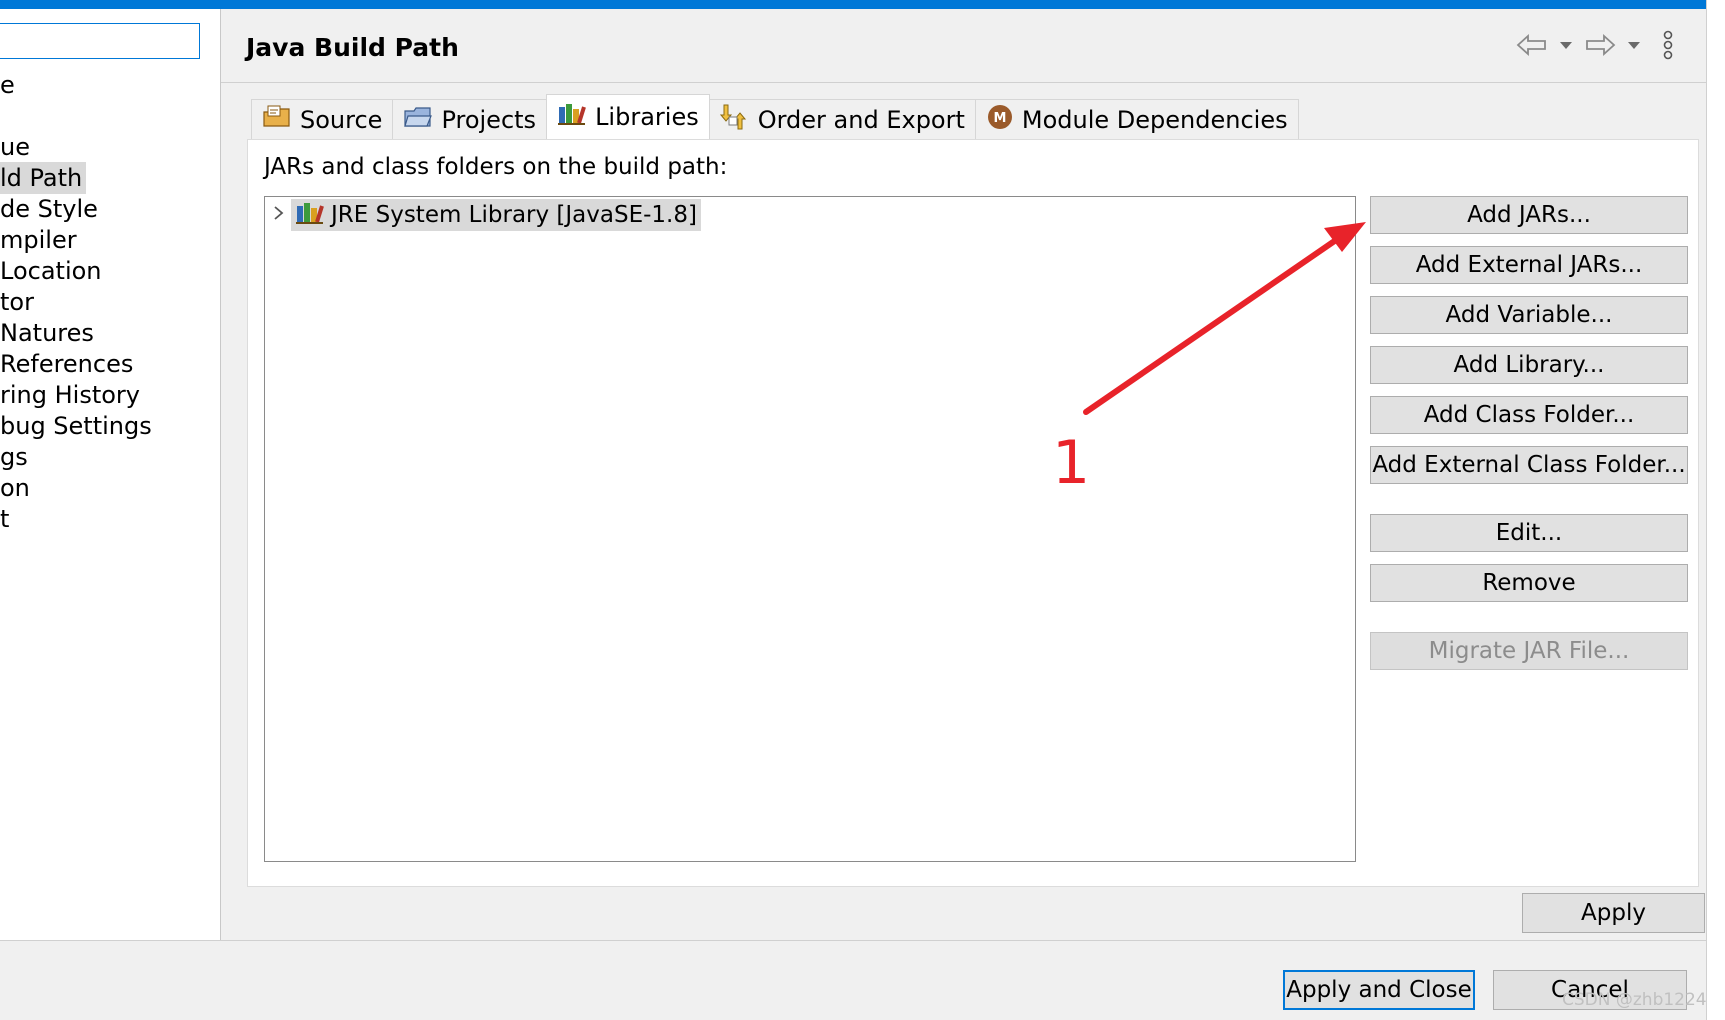 The image size is (1725, 1020). What do you see at coordinates (572, 117) in the screenshot?
I see `libraries-icon` at bounding box center [572, 117].